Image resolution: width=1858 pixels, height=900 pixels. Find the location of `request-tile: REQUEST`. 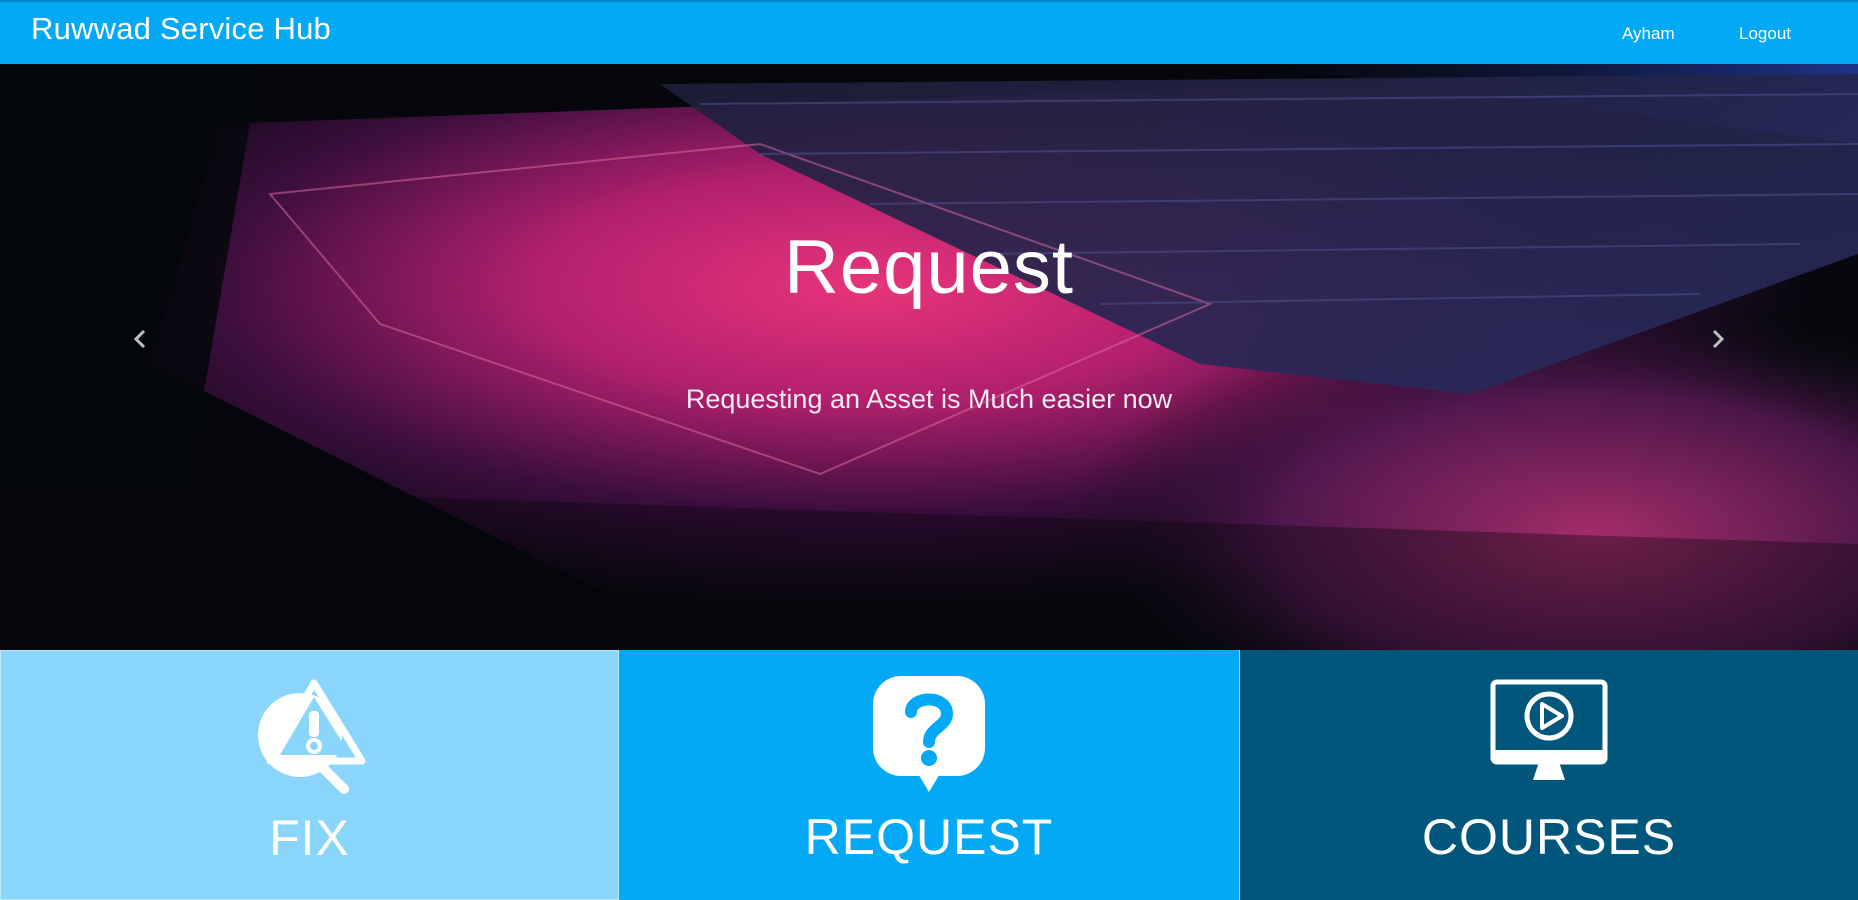

request-tile: REQUEST is located at coordinates (929, 775).